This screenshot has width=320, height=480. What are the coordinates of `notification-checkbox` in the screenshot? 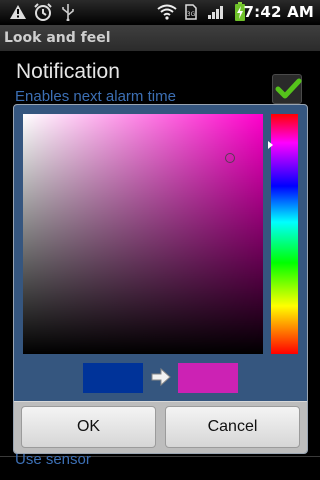 It's located at (287, 89).